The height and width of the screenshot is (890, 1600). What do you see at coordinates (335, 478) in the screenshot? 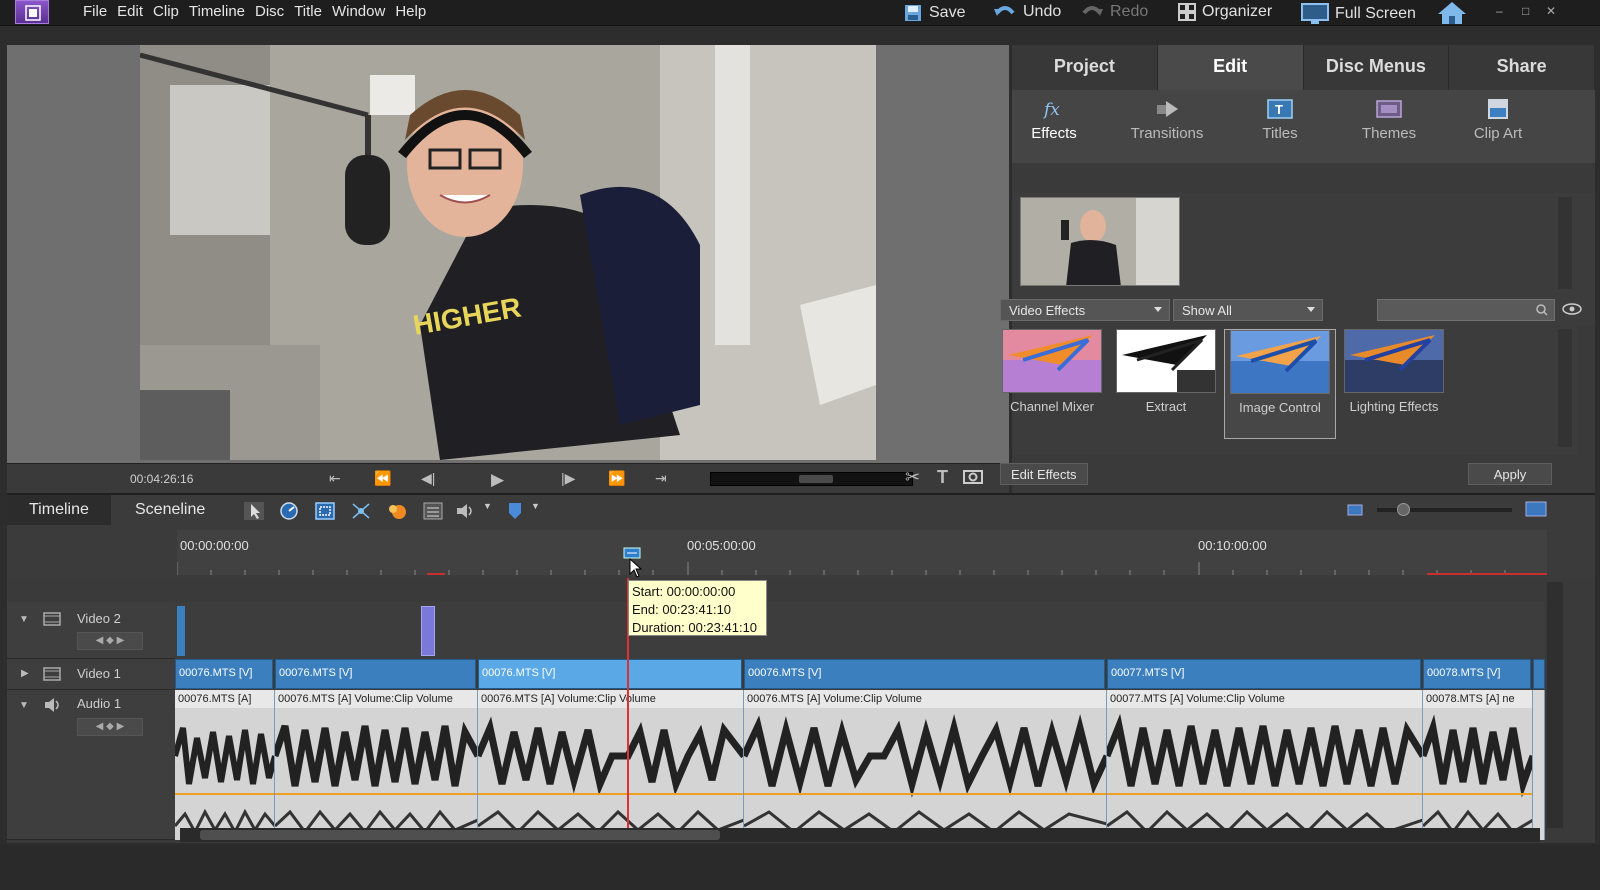
I see `go-to-start-icon: ⇤` at bounding box center [335, 478].